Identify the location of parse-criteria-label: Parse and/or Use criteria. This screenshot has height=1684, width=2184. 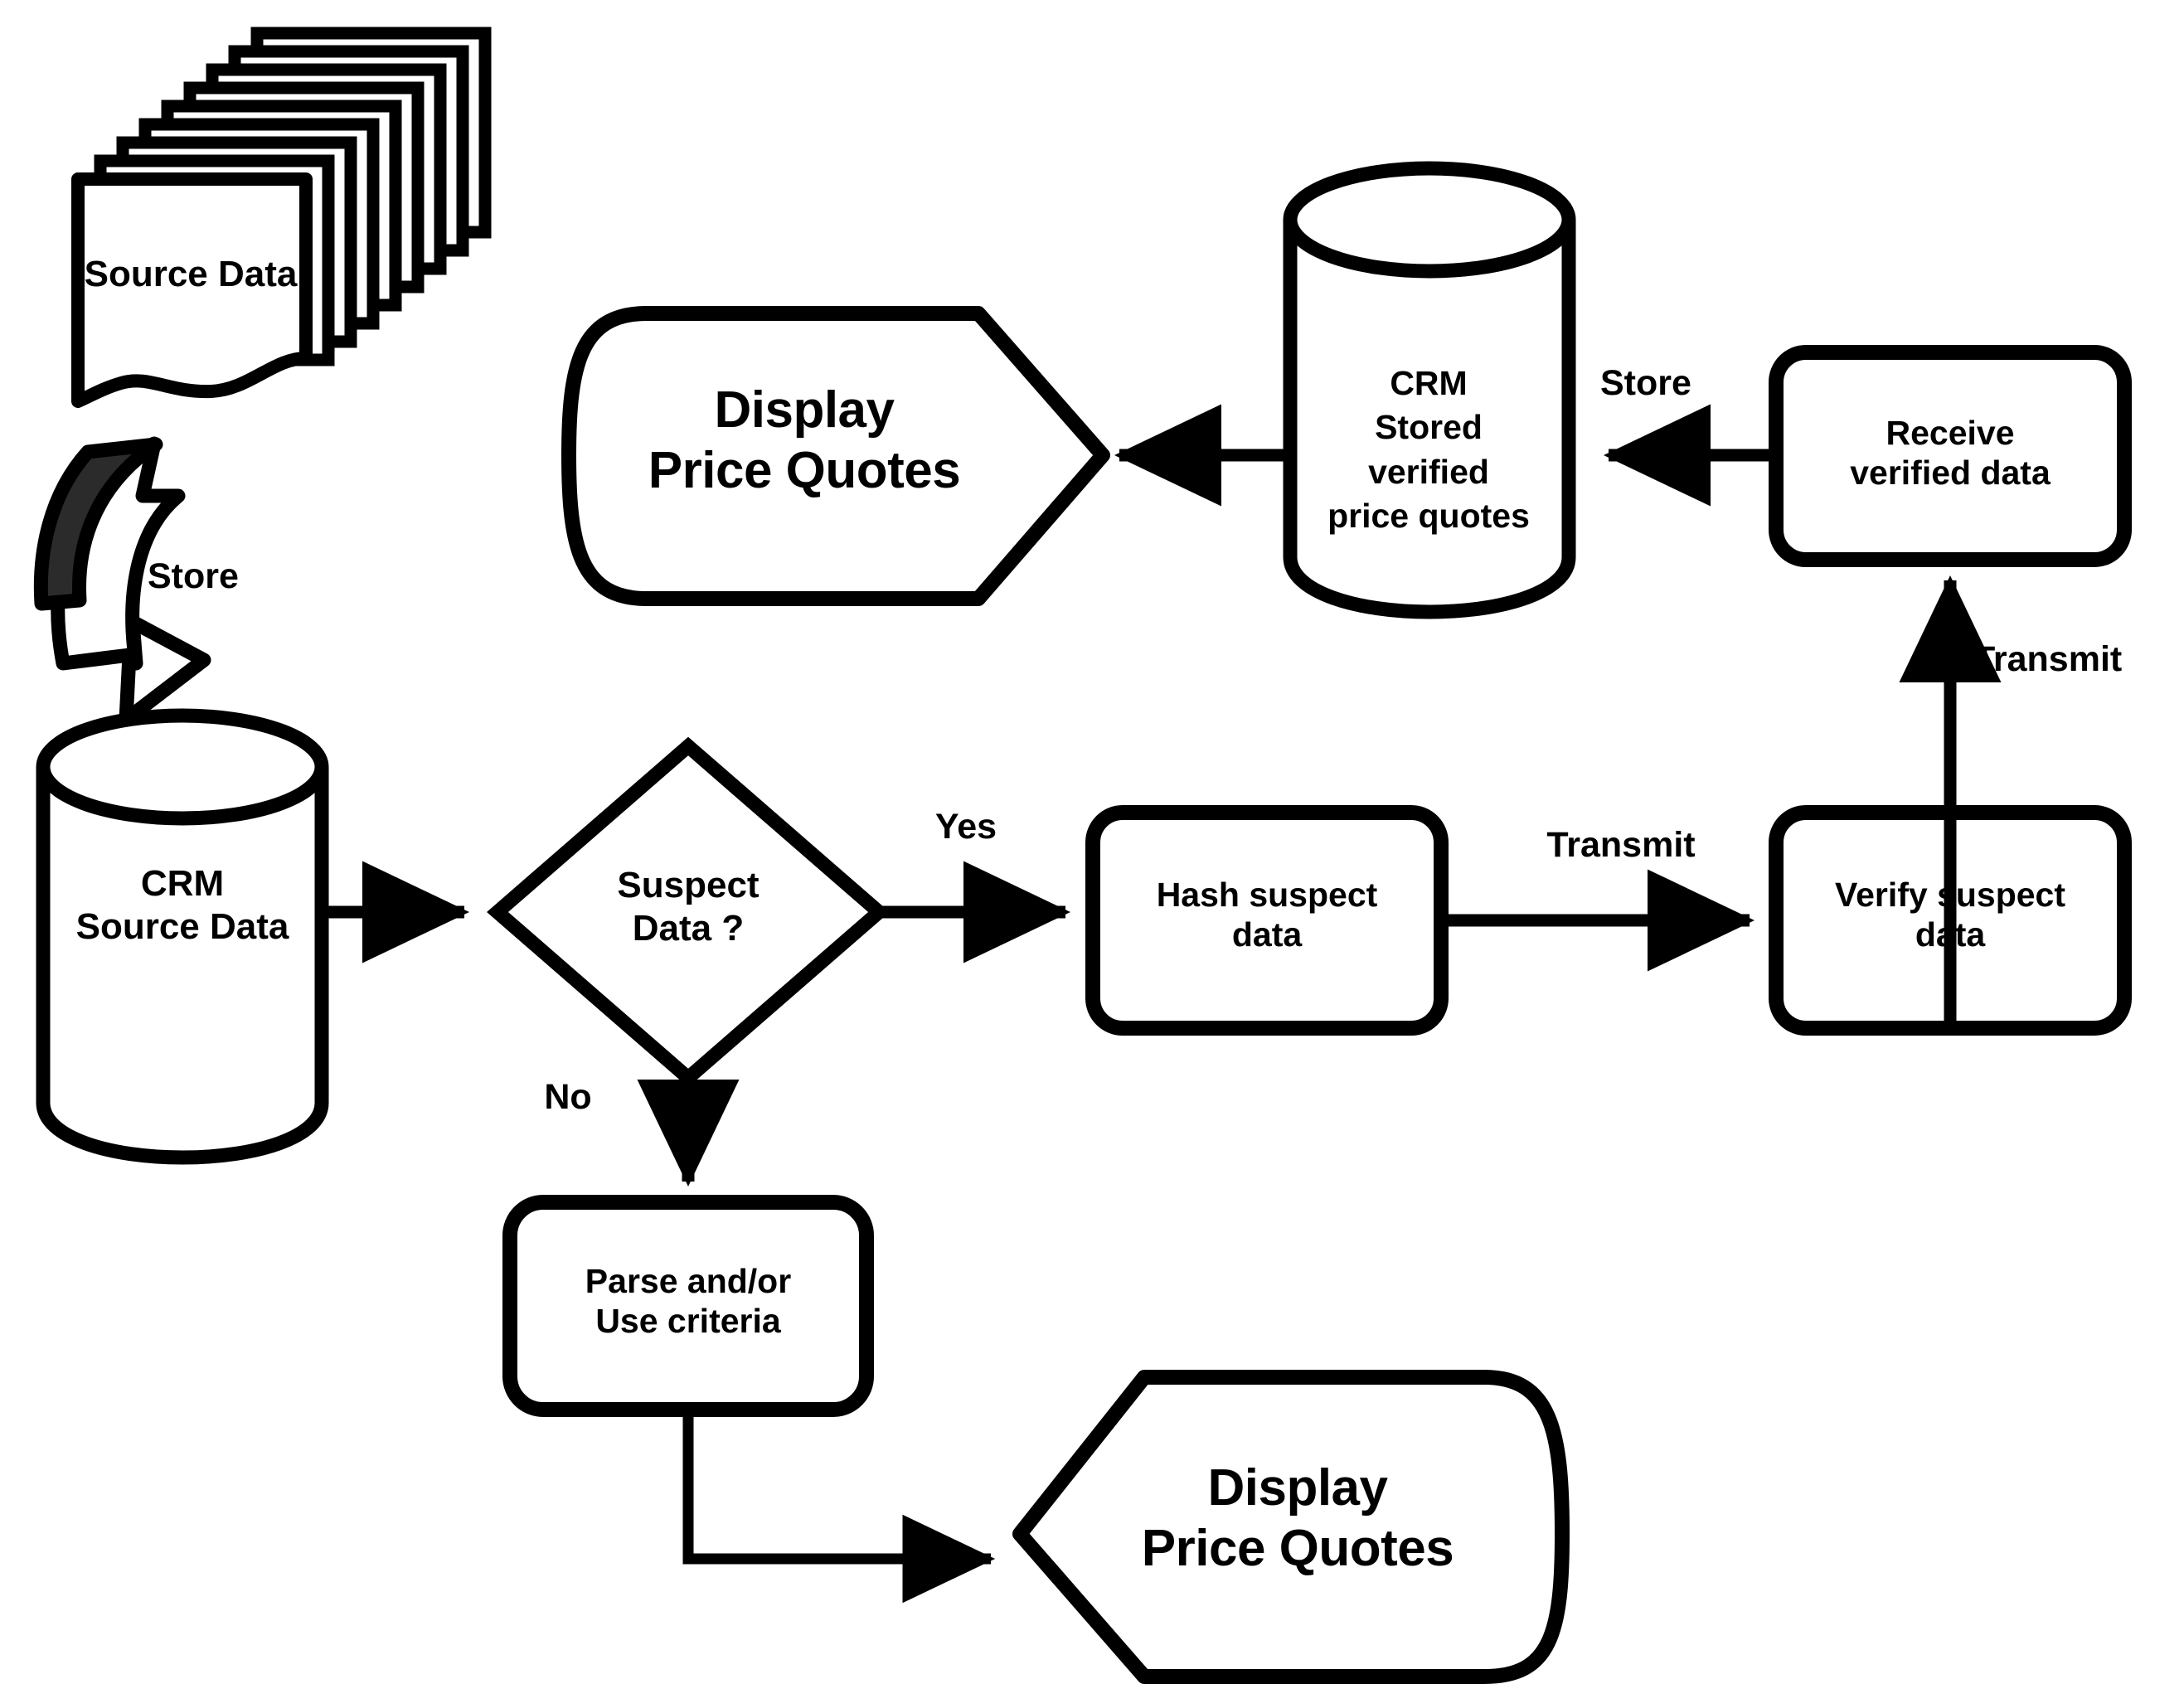
(688, 1301).